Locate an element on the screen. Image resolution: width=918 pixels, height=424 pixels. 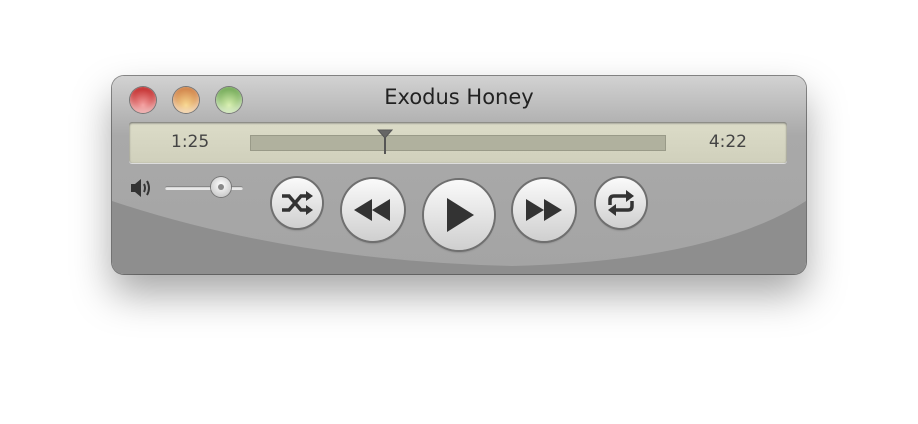
fast-forward-icon is located at coordinates (544, 210).